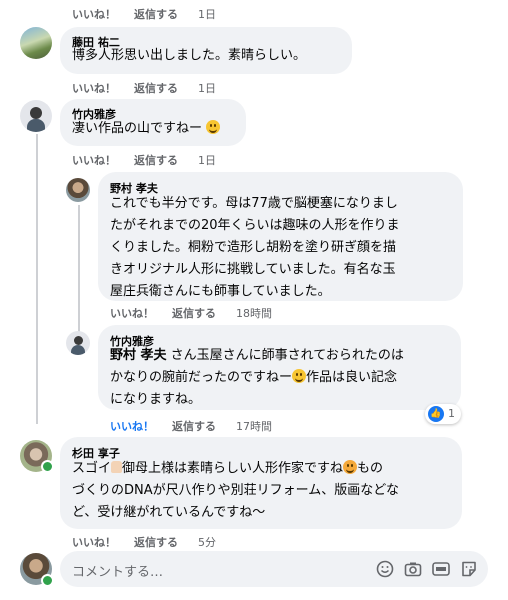 This screenshot has width=508, height=600. I want to click on comment-text-line: 屋庄兵衛さんにも師事していました。, so click(220, 291).